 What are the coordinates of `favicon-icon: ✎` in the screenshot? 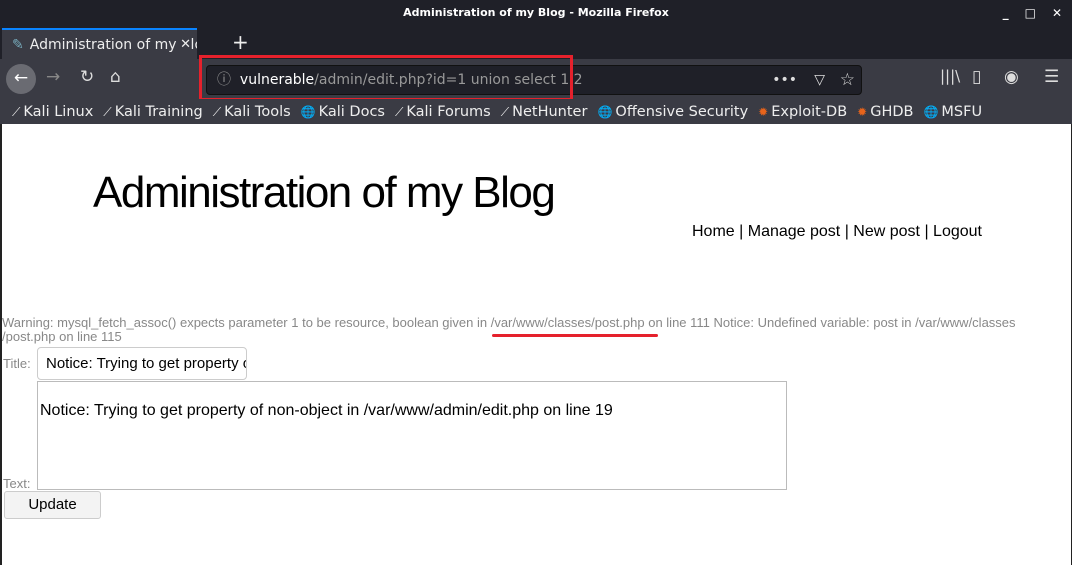 It's located at (18, 44).